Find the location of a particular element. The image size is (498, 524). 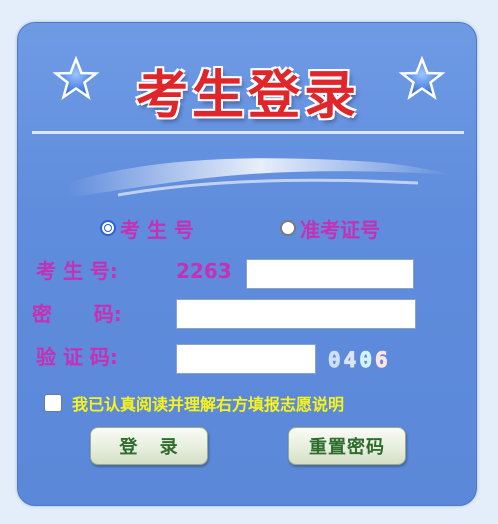

reset-password-button: 重置密码 is located at coordinates (347, 446).